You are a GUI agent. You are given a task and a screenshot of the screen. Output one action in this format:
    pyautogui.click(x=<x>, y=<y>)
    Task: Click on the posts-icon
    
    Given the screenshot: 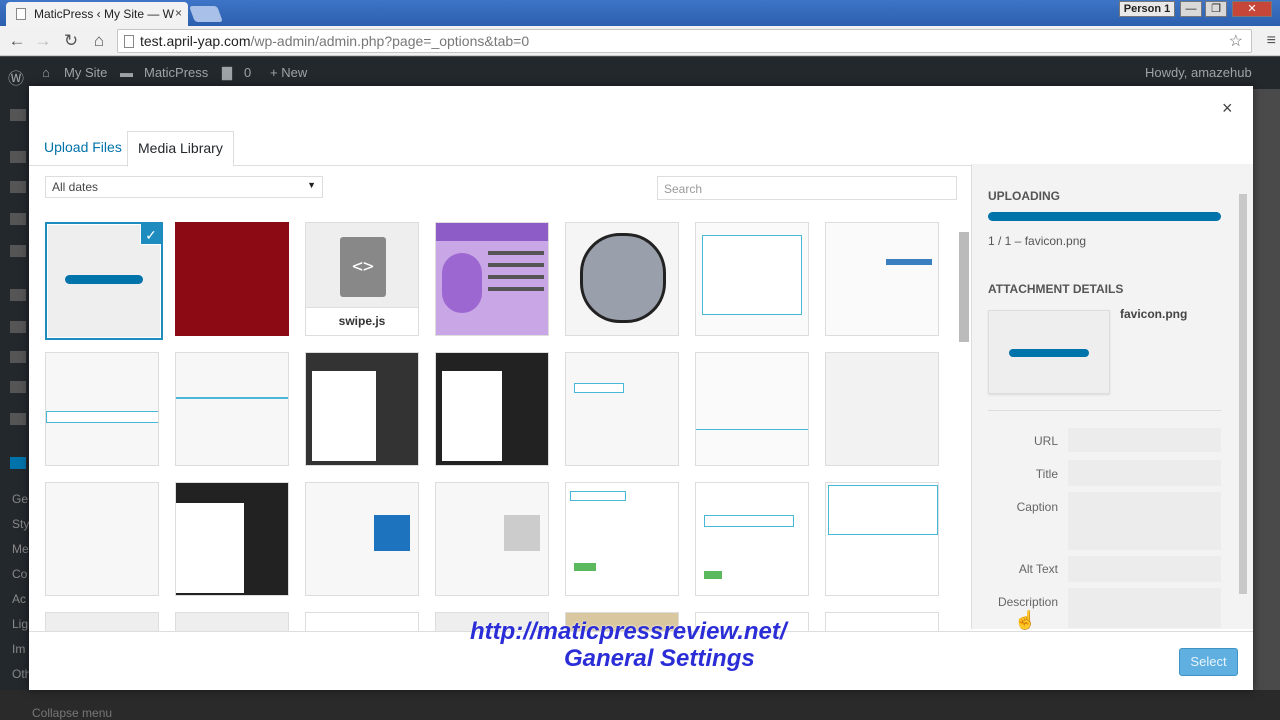 What is the action you would take?
    pyautogui.click(x=18, y=157)
    